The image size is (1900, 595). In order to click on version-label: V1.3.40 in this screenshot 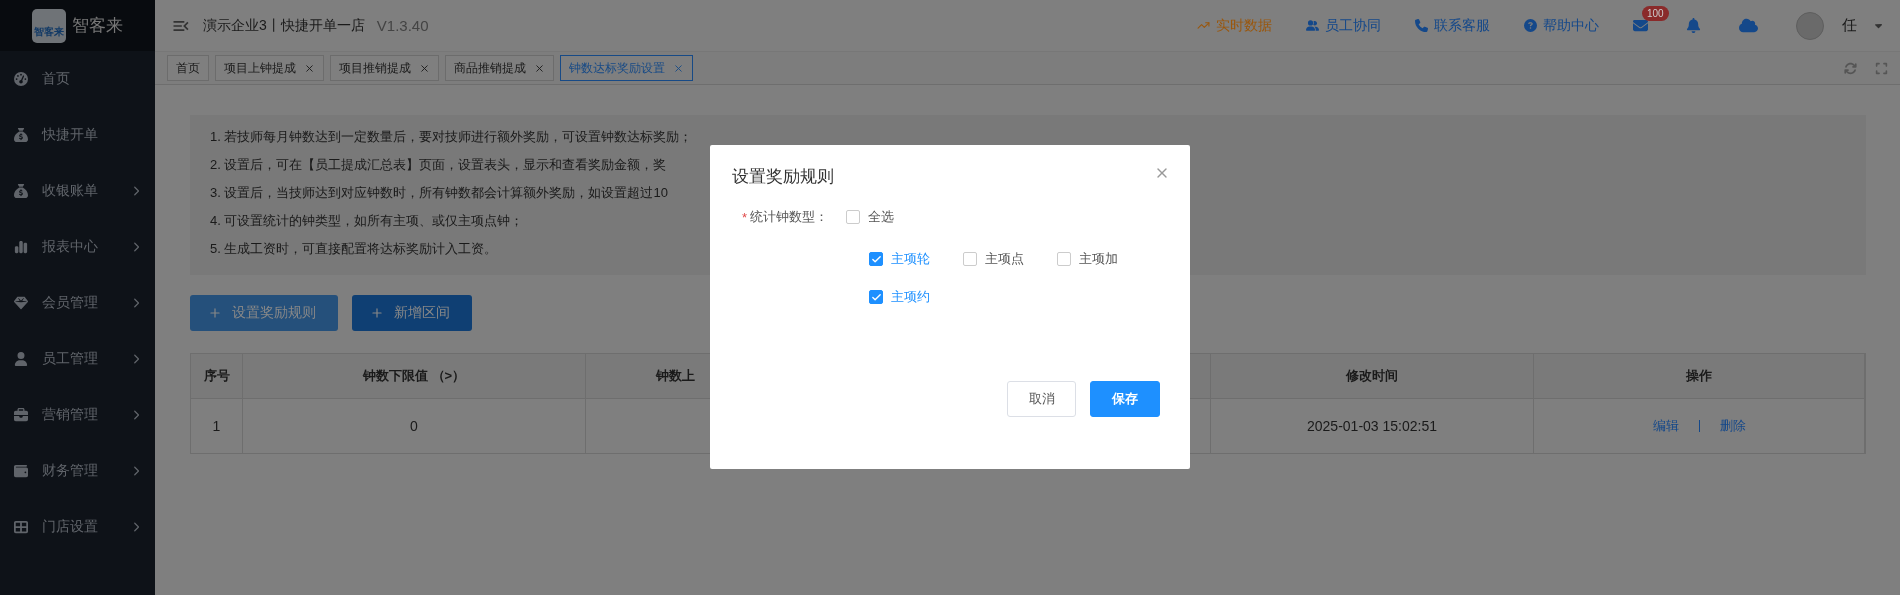, I will do `click(402, 25)`.